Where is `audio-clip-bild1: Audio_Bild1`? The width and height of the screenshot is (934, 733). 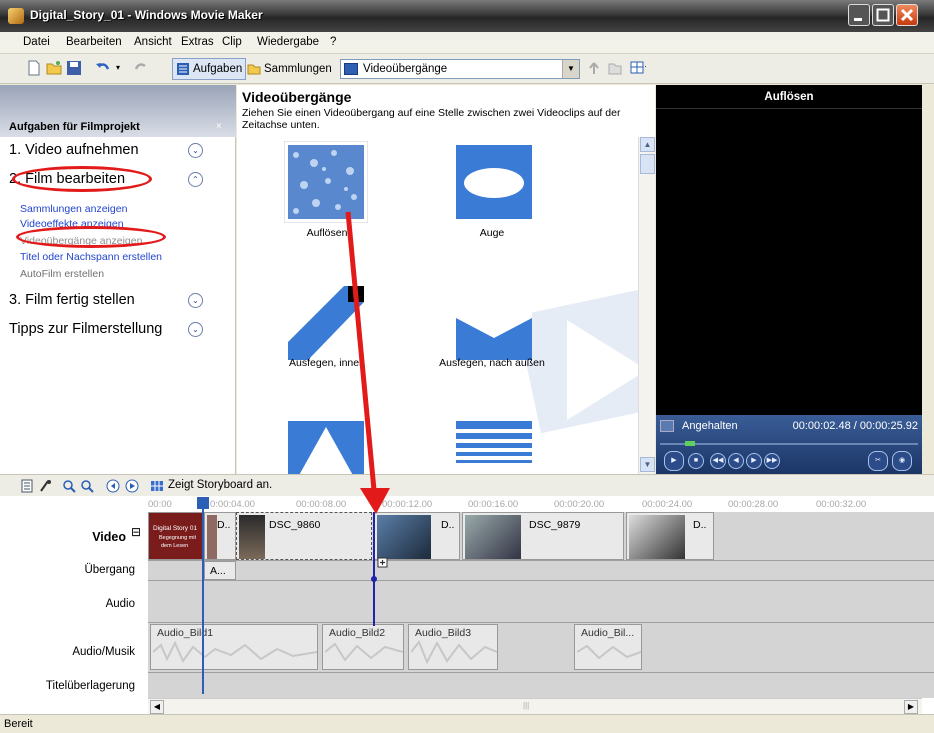
audio-clip-bild1: Audio_Bild1 is located at coordinates (234, 647).